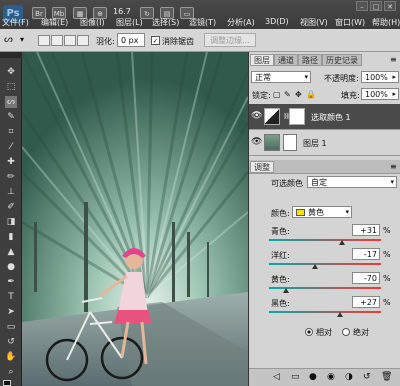 The image size is (400, 386). What do you see at coordinates (11, 192) in the screenshot?
I see `clone-stamp-tool-icon: ⊥` at bounding box center [11, 192].